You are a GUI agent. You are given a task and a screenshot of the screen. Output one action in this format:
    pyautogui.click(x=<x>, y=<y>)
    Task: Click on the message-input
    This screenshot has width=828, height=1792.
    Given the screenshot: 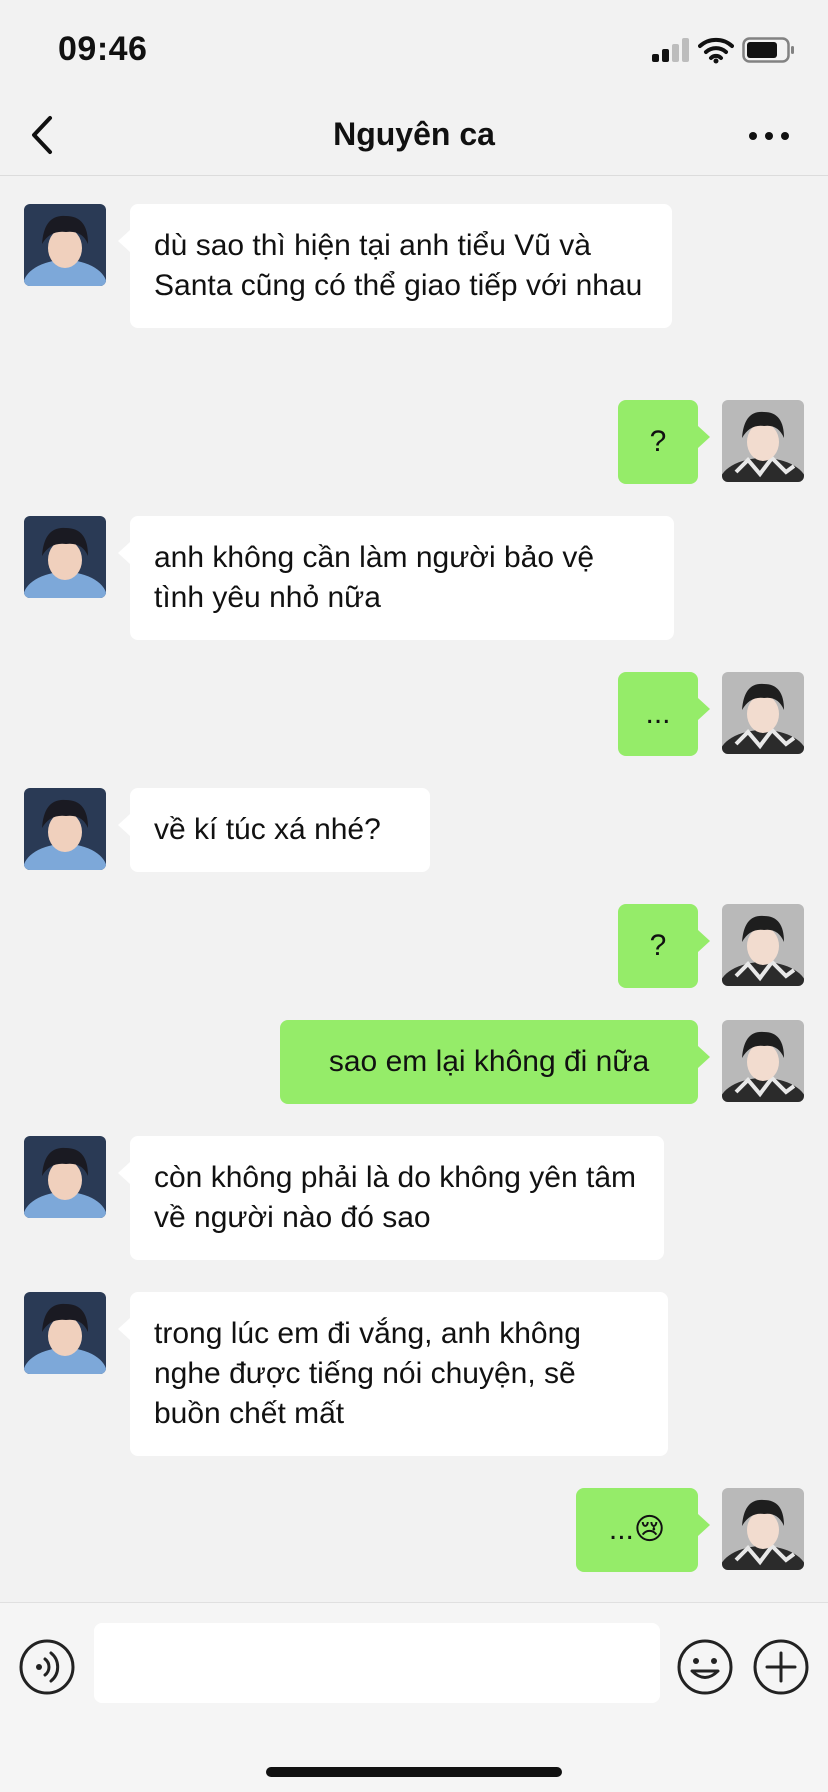 What is the action you would take?
    pyautogui.click(x=377, y=1663)
    